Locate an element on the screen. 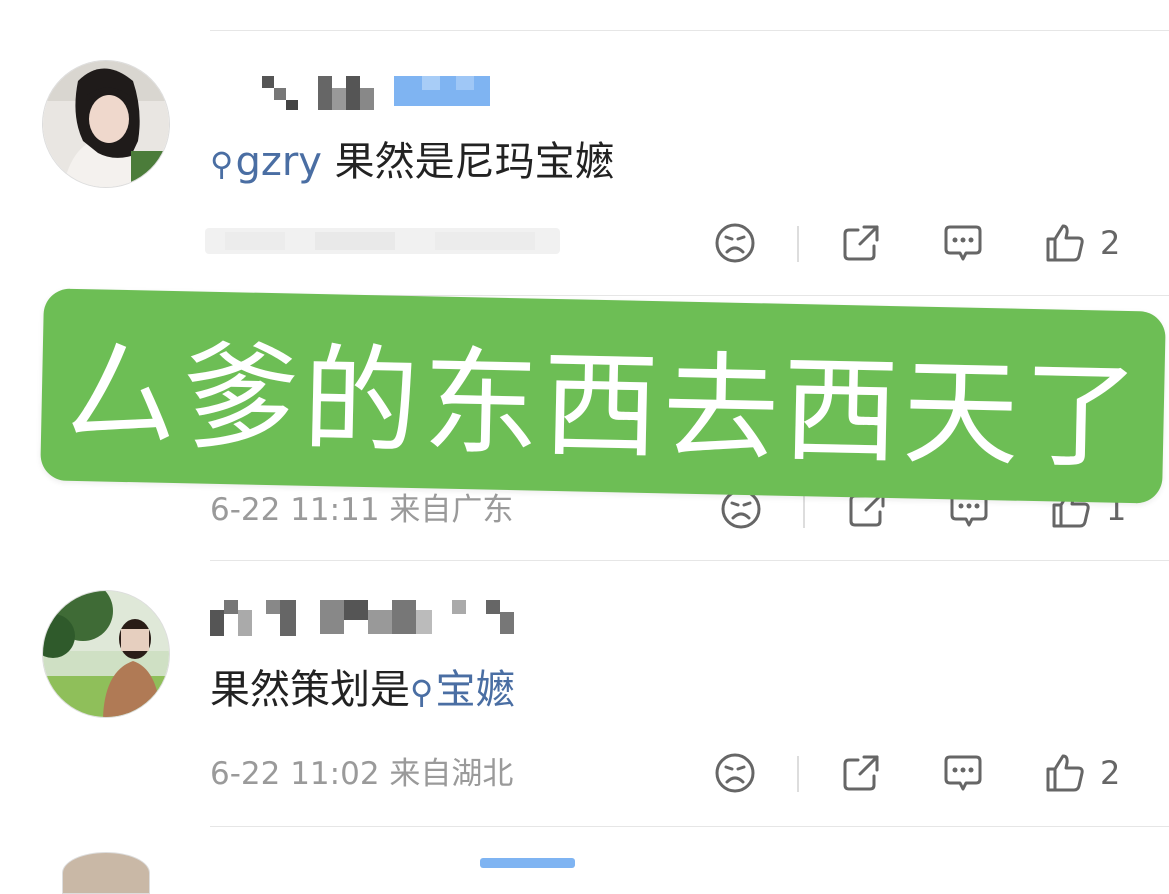  comment-body: 果然策划是 is located at coordinates (310, 690).